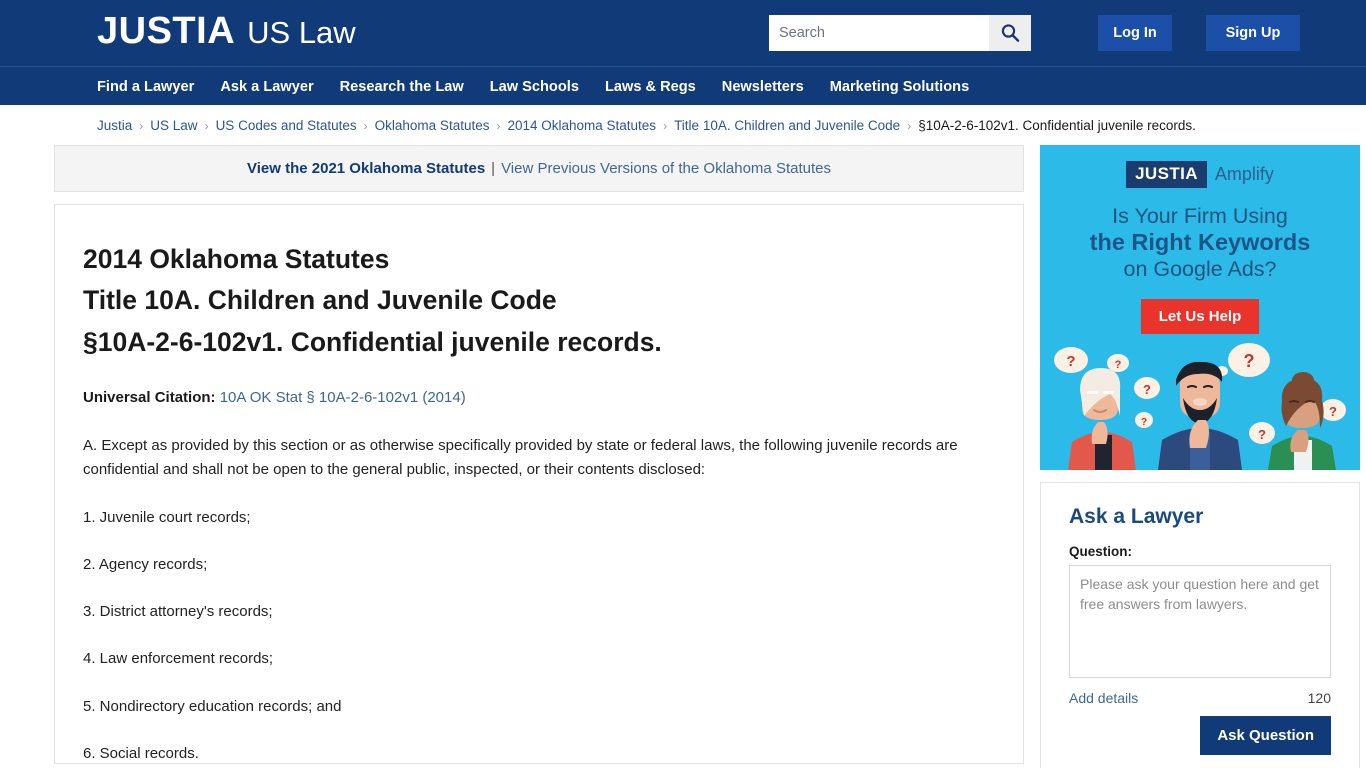 The image size is (1366, 768). What do you see at coordinates (899, 87) in the screenshot?
I see `nav-item-marketing-solutions: Marketing Solutions` at bounding box center [899, 87].